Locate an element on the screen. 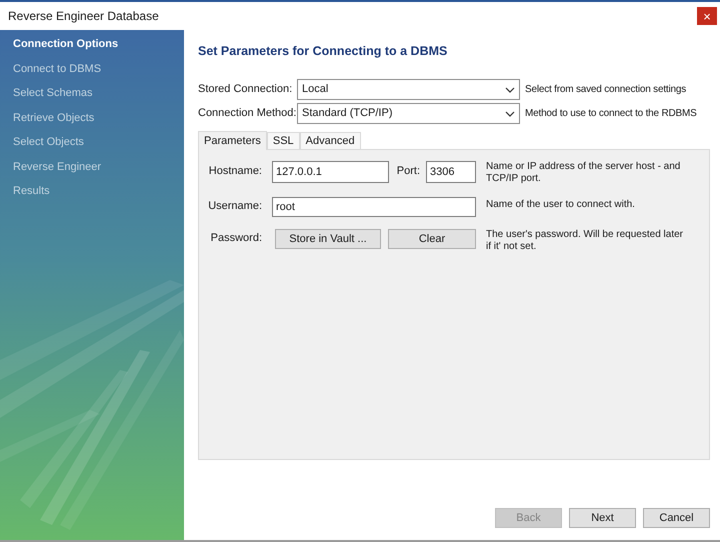 The height and width of the screenshot is (542, 720). dropdown: Standard (TCP/IP) is located at coordinates (408, 113).